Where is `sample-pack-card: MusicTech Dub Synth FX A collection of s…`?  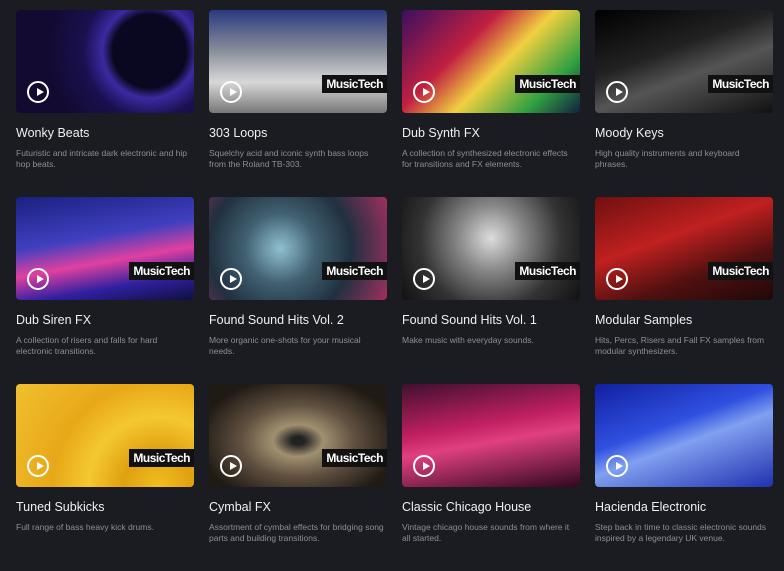 sample-pack-card: MusicTech Dub Synth FX A collection of s… is located at coordinates (491, 103).